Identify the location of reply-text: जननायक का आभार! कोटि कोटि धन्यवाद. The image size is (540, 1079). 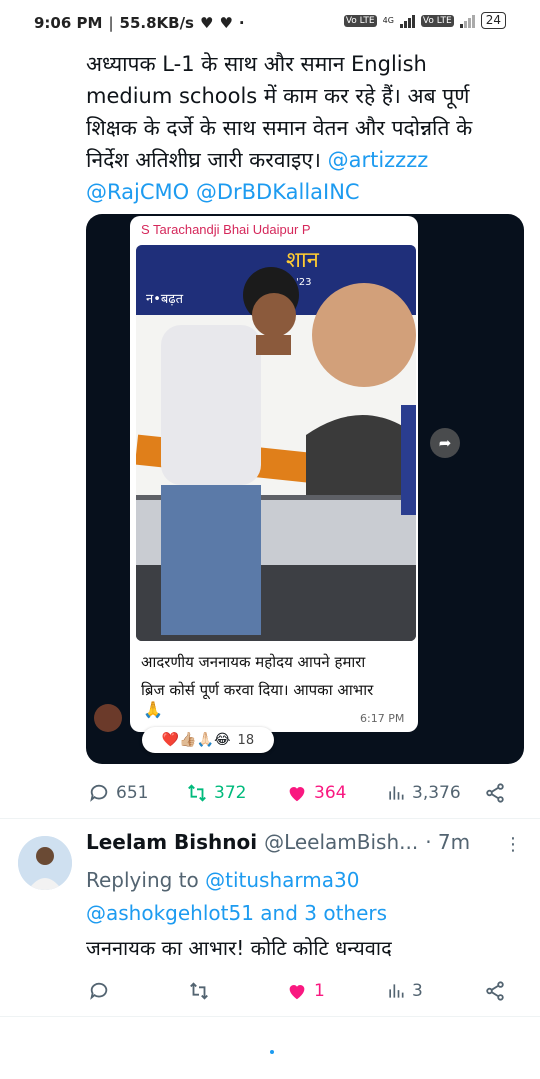
(239, 948).